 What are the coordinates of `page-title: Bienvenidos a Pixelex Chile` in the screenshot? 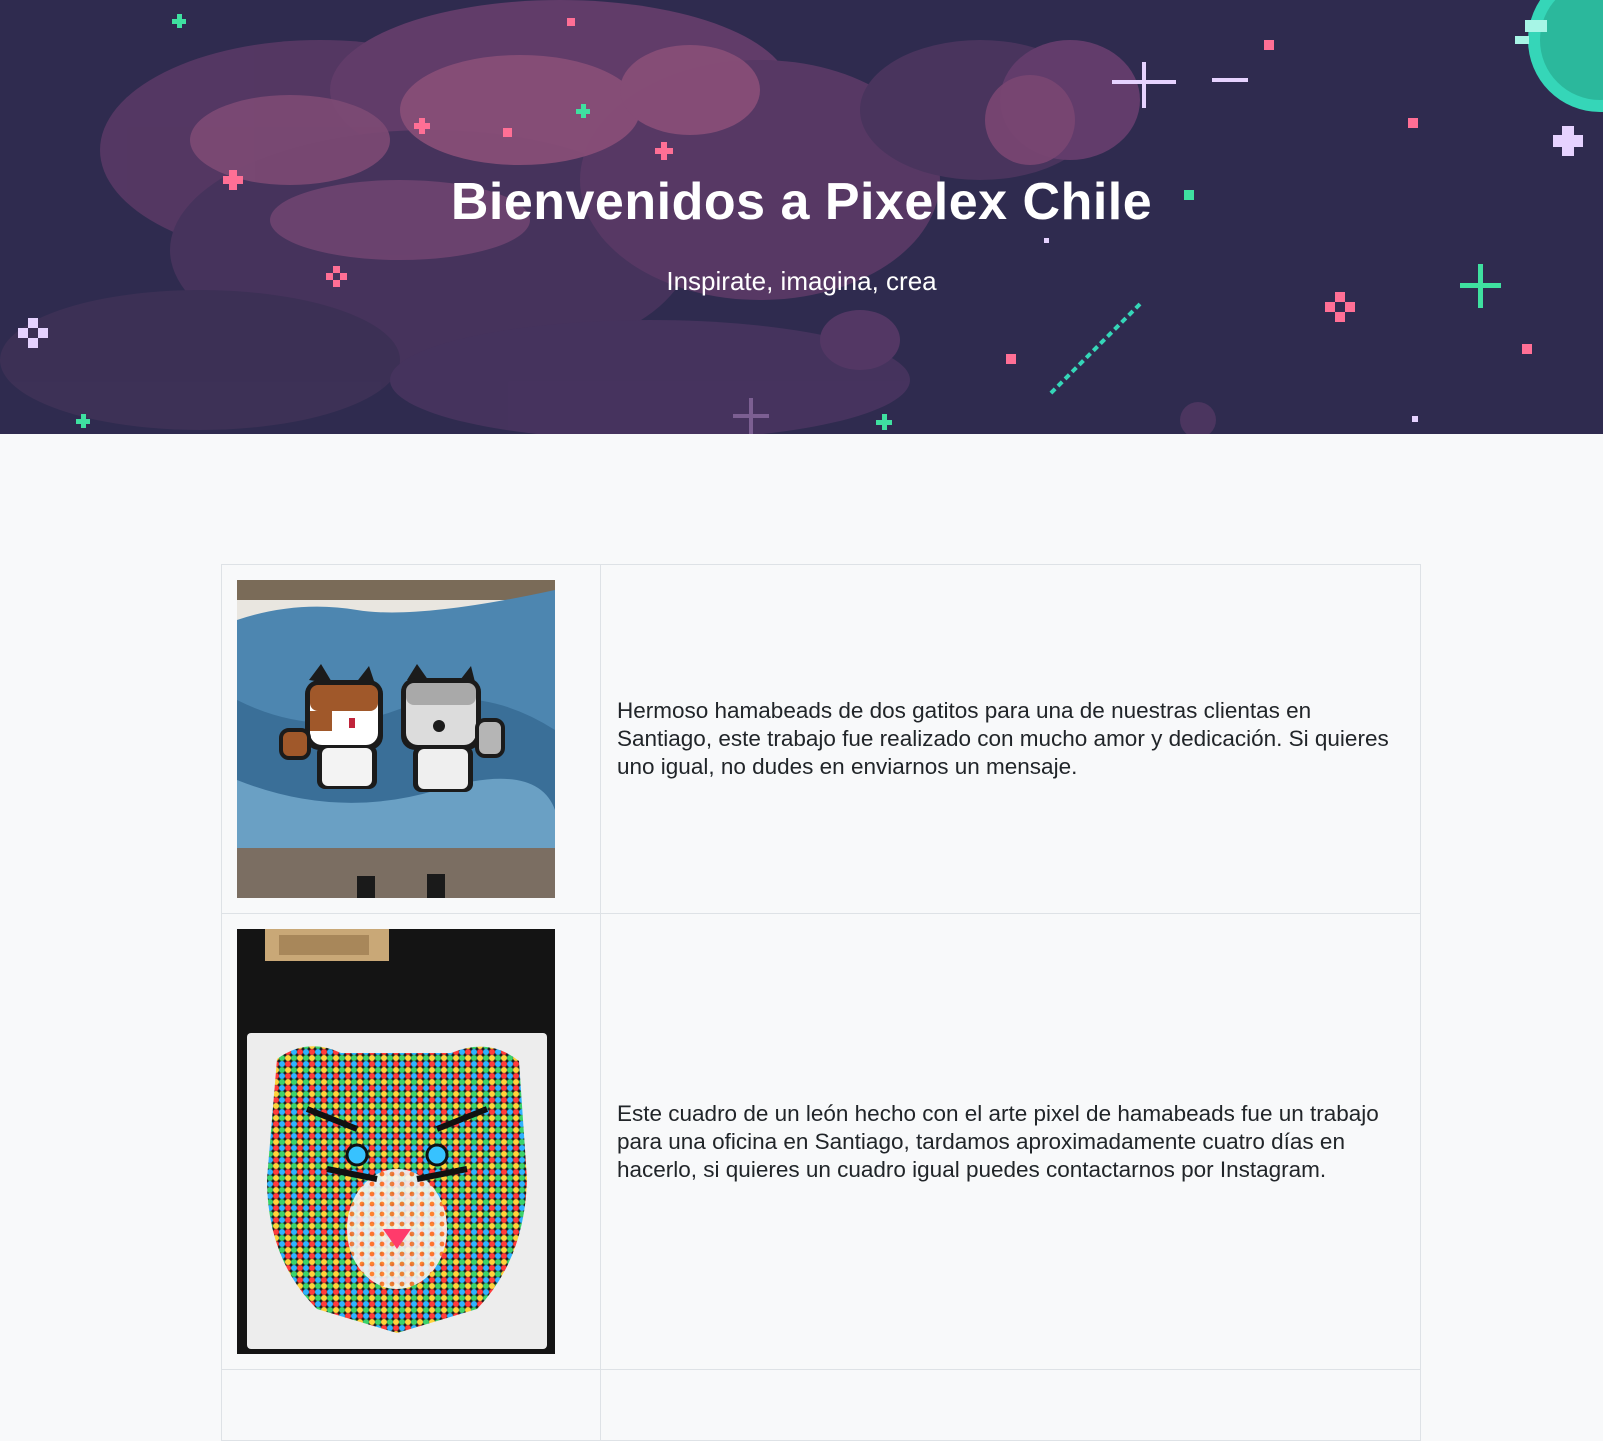 It's located at (801, 202).